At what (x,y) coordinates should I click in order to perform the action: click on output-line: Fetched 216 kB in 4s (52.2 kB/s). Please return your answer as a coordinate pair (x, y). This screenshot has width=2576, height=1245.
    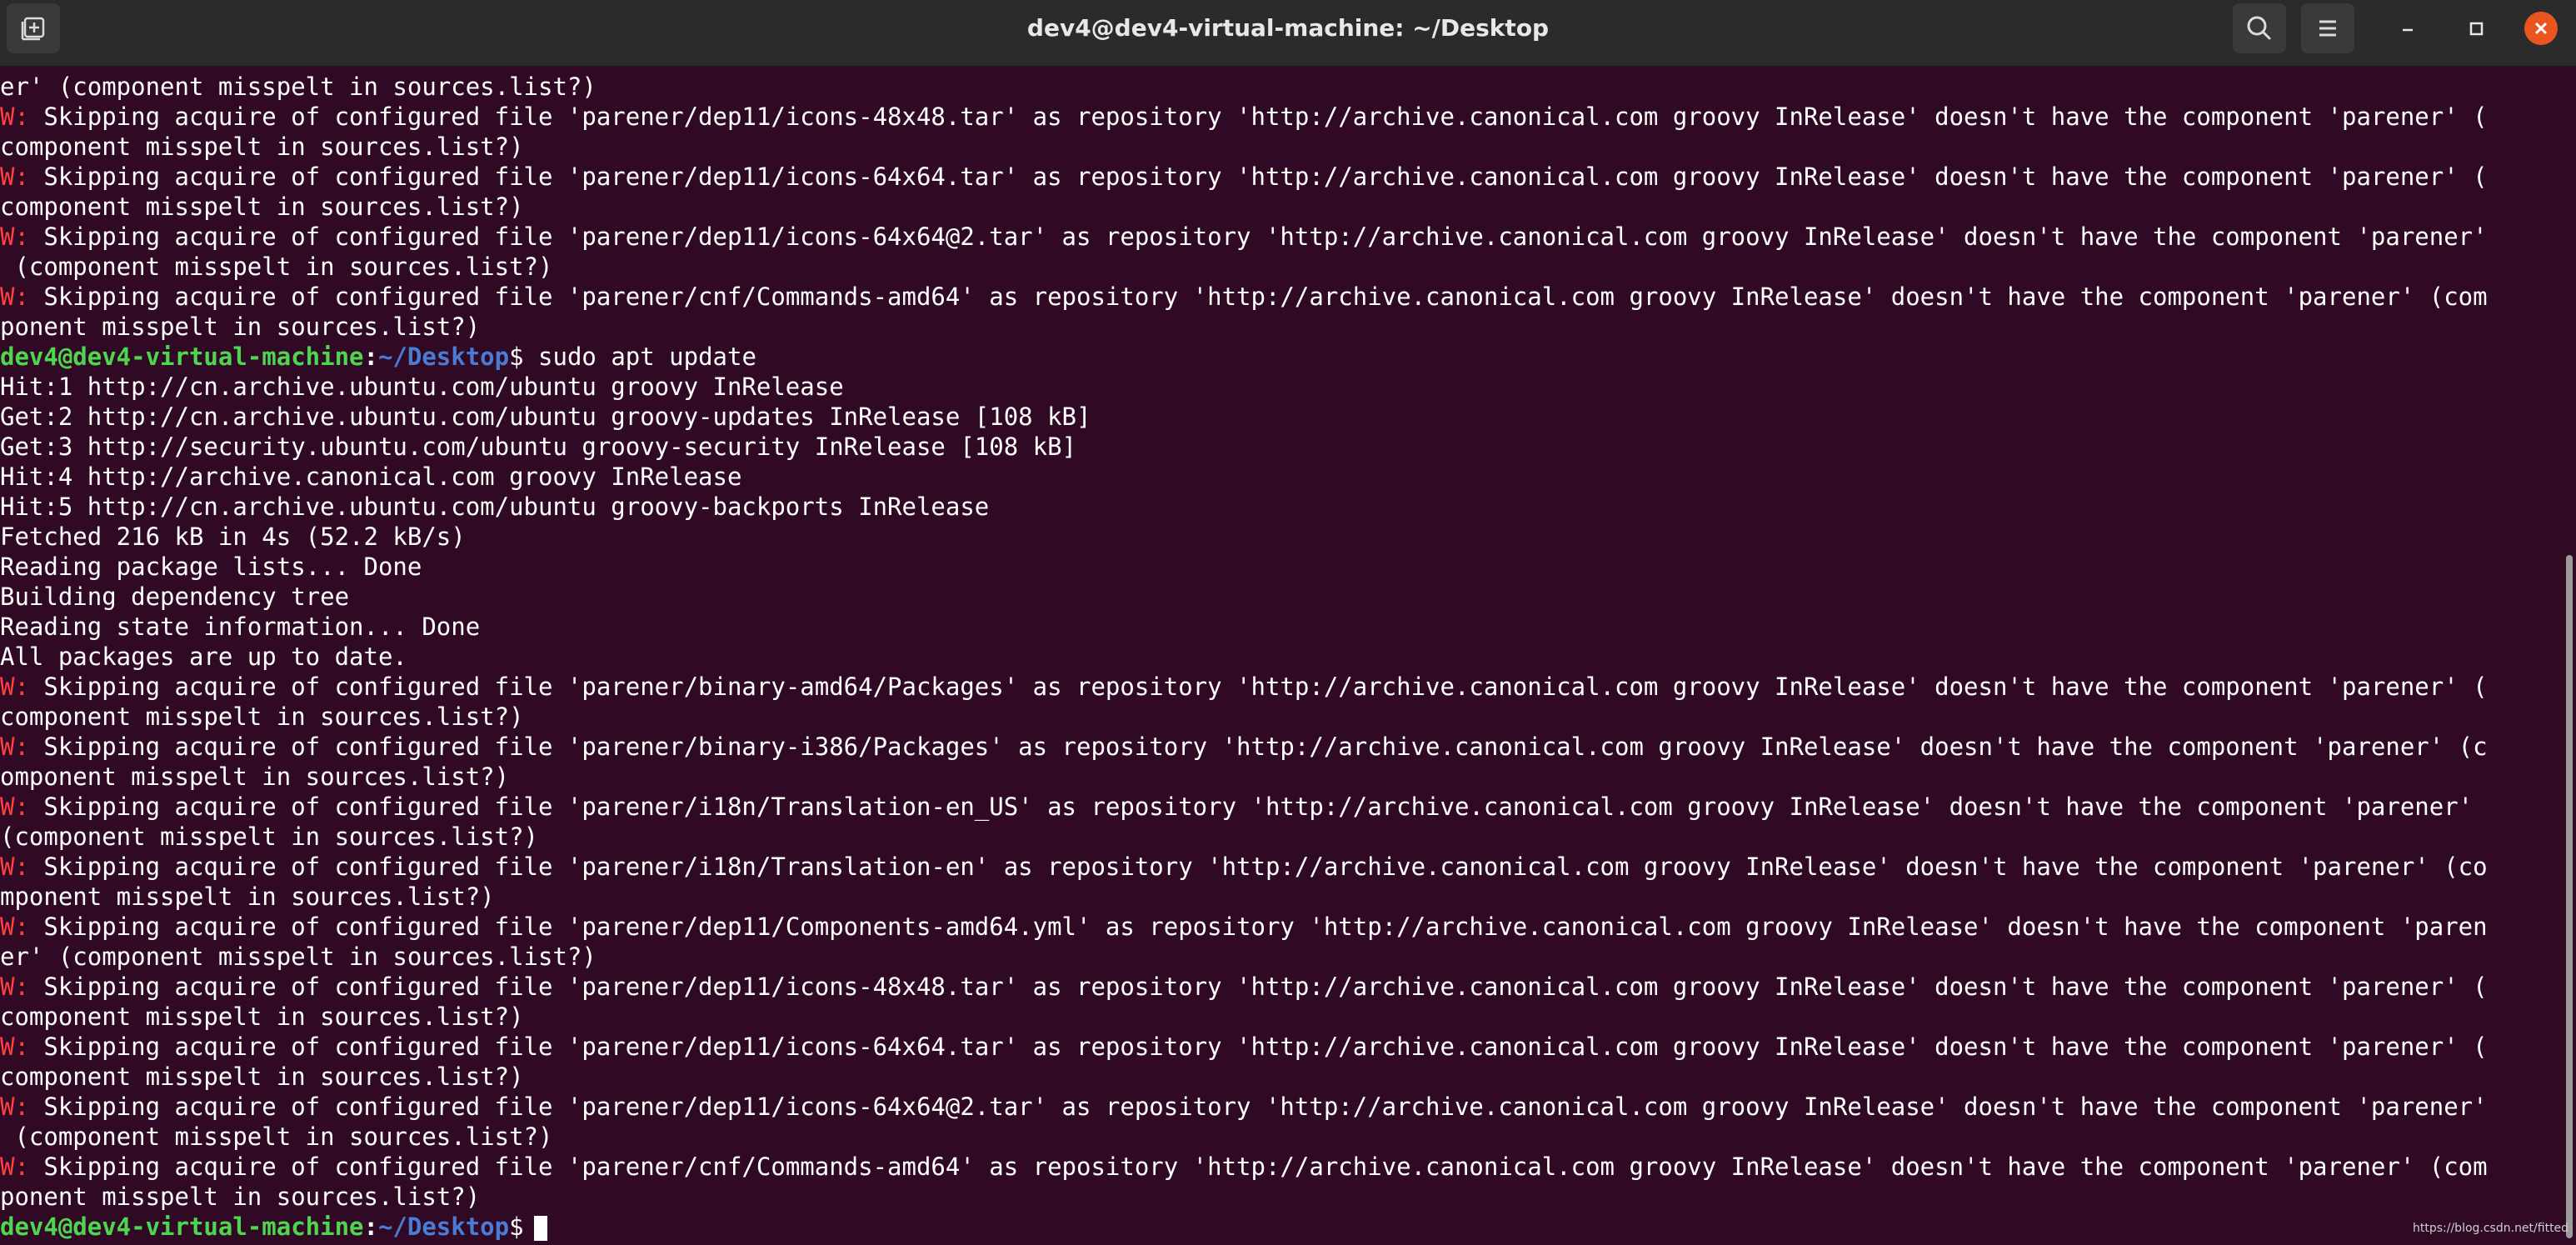
    Looking at the image, I should click on (233, 537).